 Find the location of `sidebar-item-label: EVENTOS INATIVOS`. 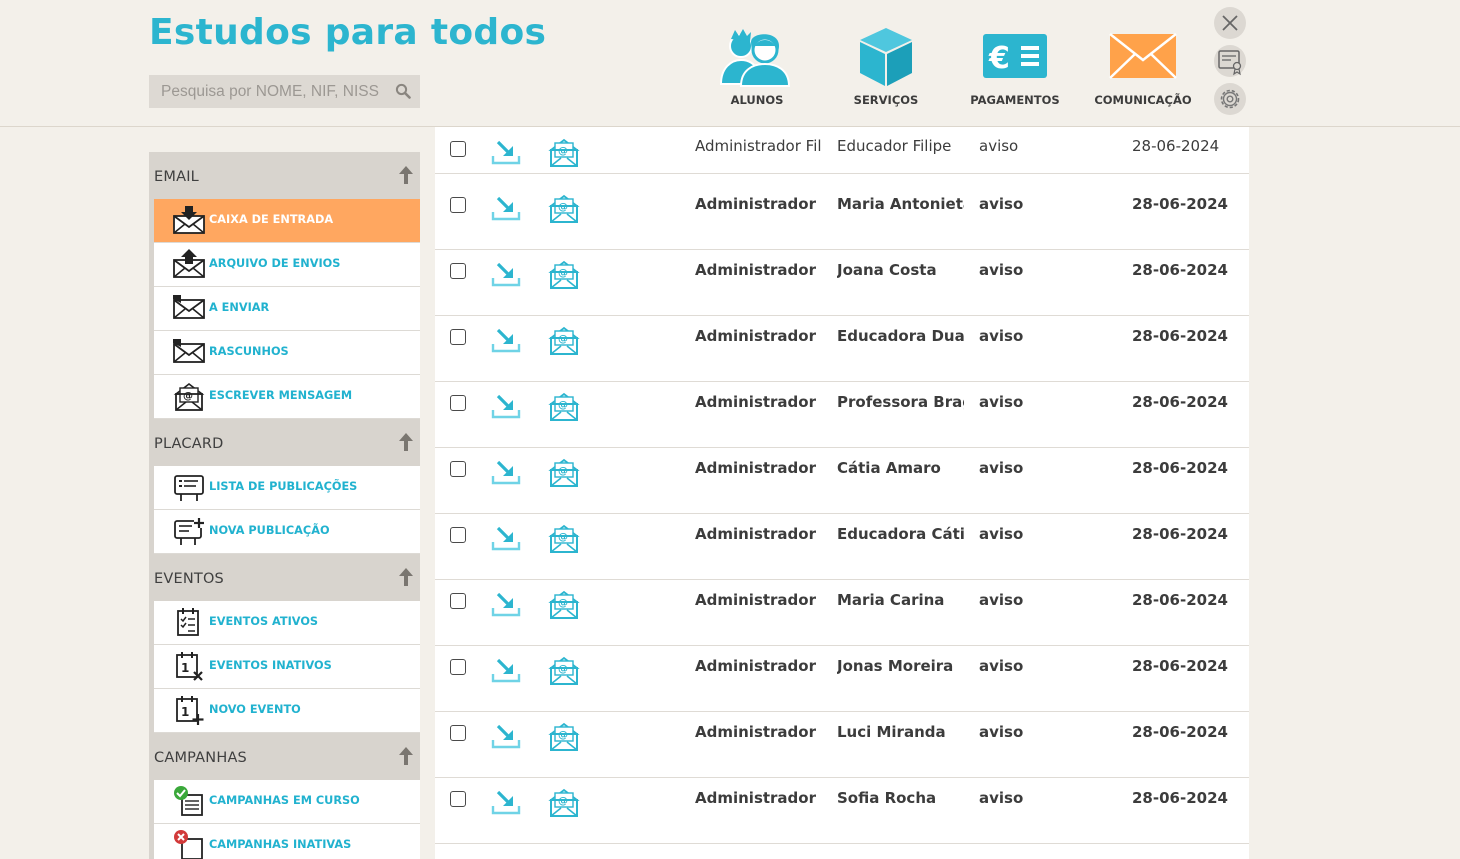

sidebar-item-label: EVENTOS INATIVOS is located at coordinates (270, 665).